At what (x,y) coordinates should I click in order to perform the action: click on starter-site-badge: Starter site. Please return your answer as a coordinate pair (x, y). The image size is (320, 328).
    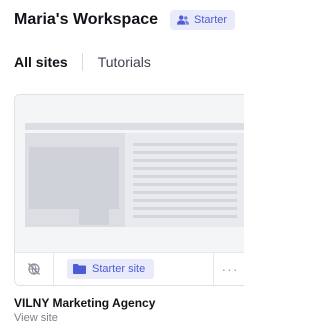
    Looking at the image, I should click on (111, 269).